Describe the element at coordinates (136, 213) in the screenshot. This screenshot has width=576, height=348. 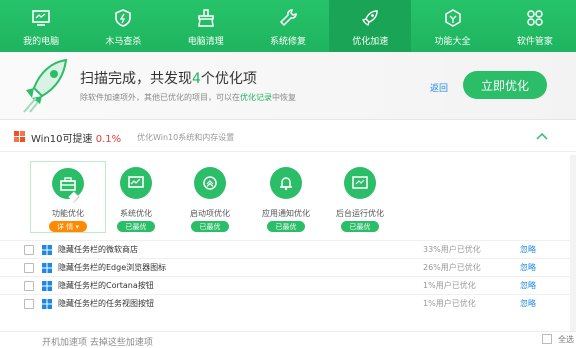
I see `card-label: 系统优化` at that location.